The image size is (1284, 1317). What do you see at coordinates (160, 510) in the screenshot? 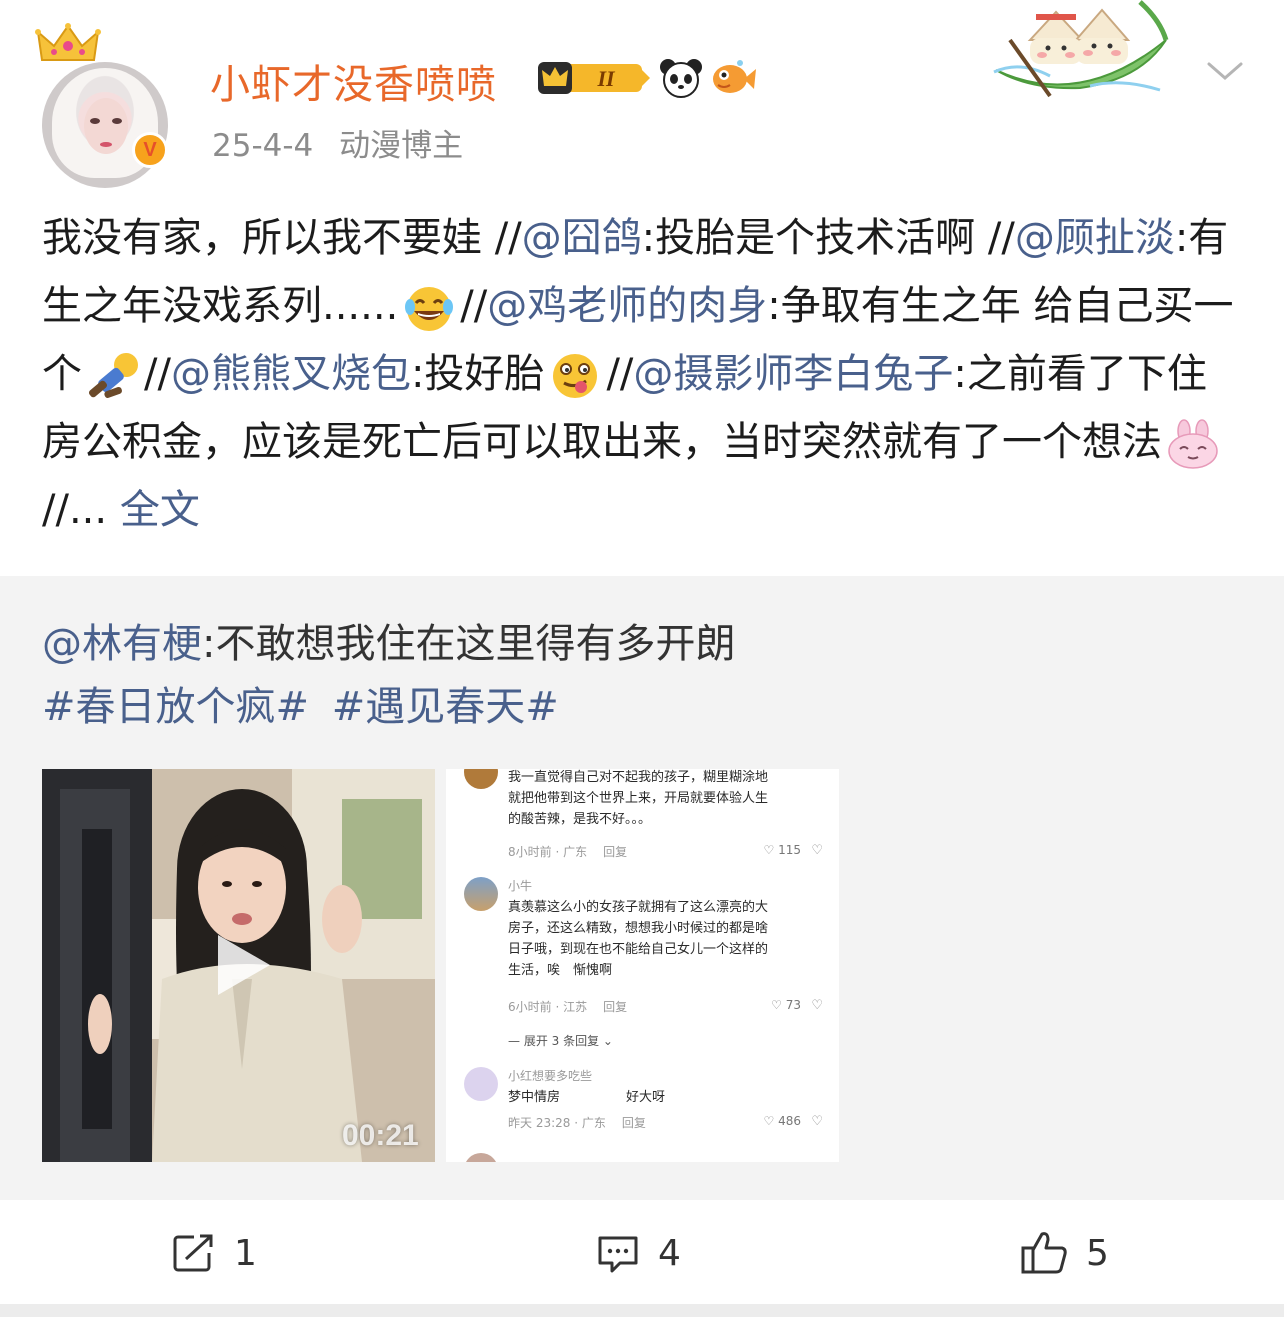
I see `full-text-link: 全文` at bounding box center [160, 510].